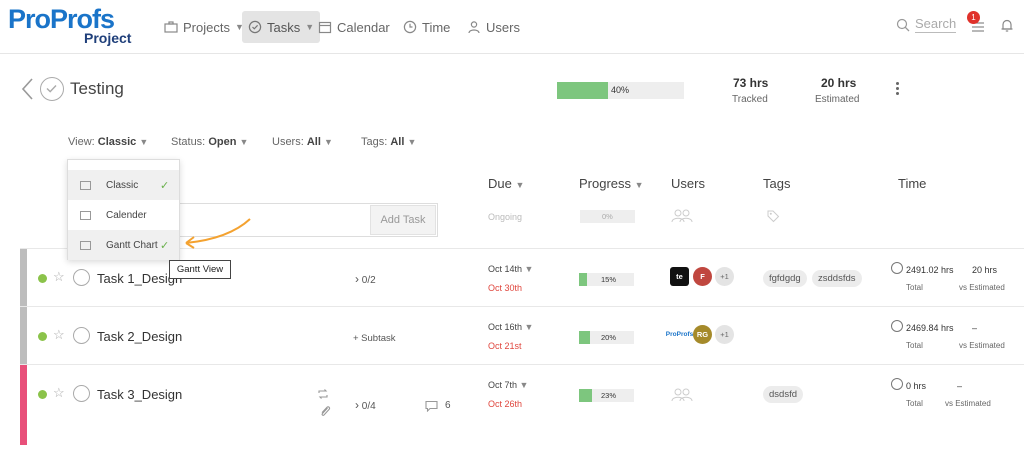 This screenshot has height=451, width=1024. What do you see at coordinates (773, 216) in the screenshot?
I see `tag-icon` at bounding box center [773, 216].